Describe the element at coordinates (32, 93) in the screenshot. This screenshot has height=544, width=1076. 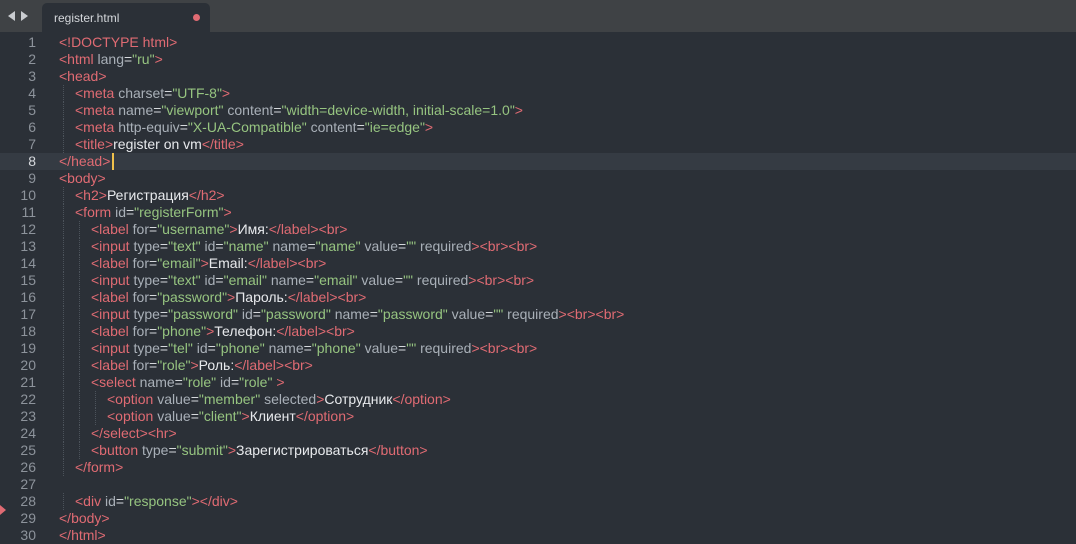
I see `line-number: 4` at that location.